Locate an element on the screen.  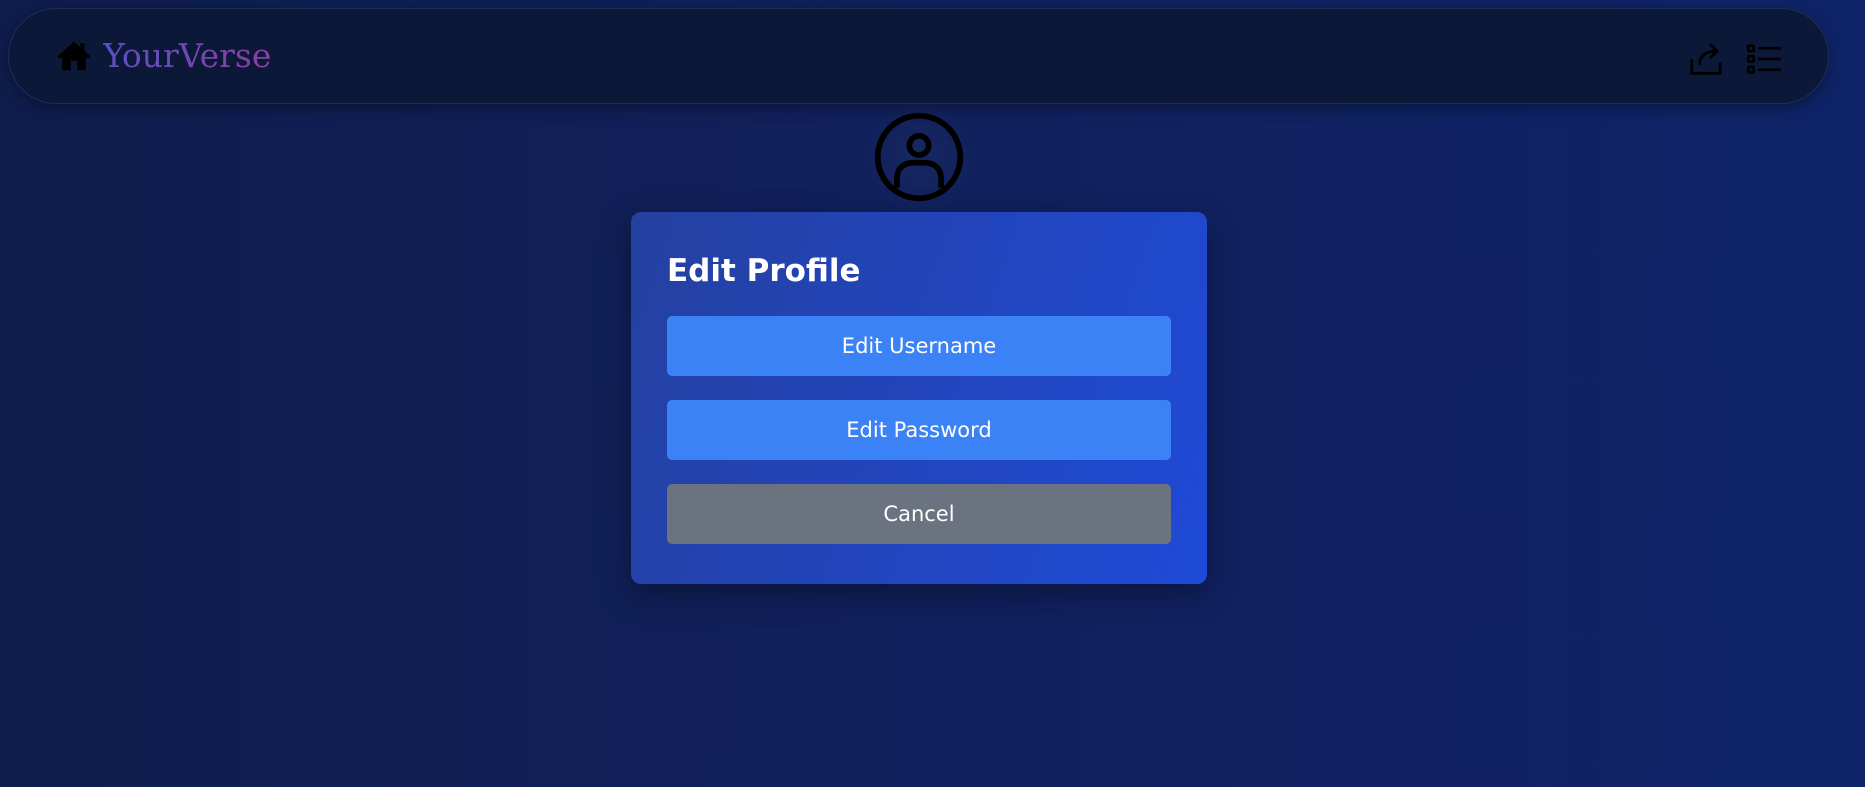
navbar-actions is located at coordinates (1726, 59).